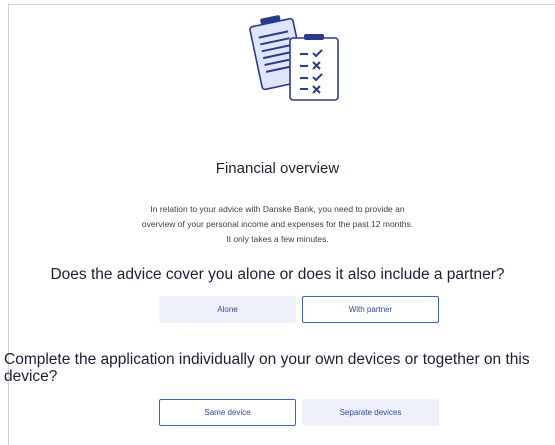 This screenshot has width=555, height=445. I want to click on option-same-device-button: Same device, so click(227, 412).